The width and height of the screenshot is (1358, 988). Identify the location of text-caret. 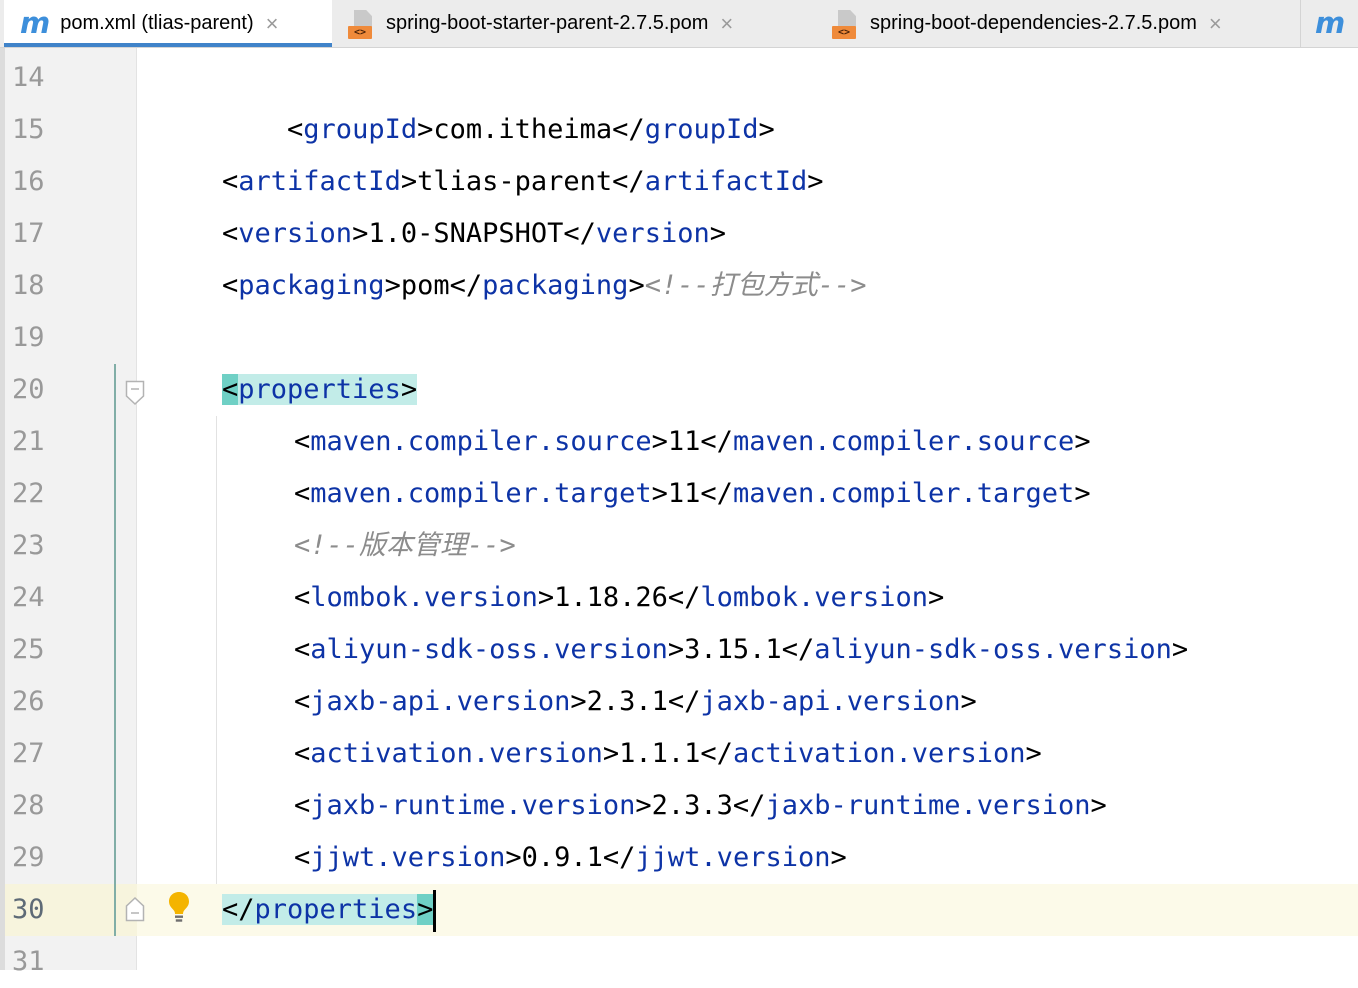
(435, 910).